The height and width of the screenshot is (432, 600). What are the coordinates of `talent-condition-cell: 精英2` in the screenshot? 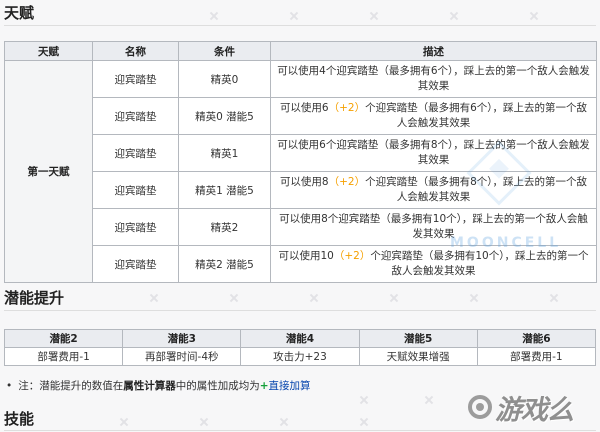 It's located at (224, 227).